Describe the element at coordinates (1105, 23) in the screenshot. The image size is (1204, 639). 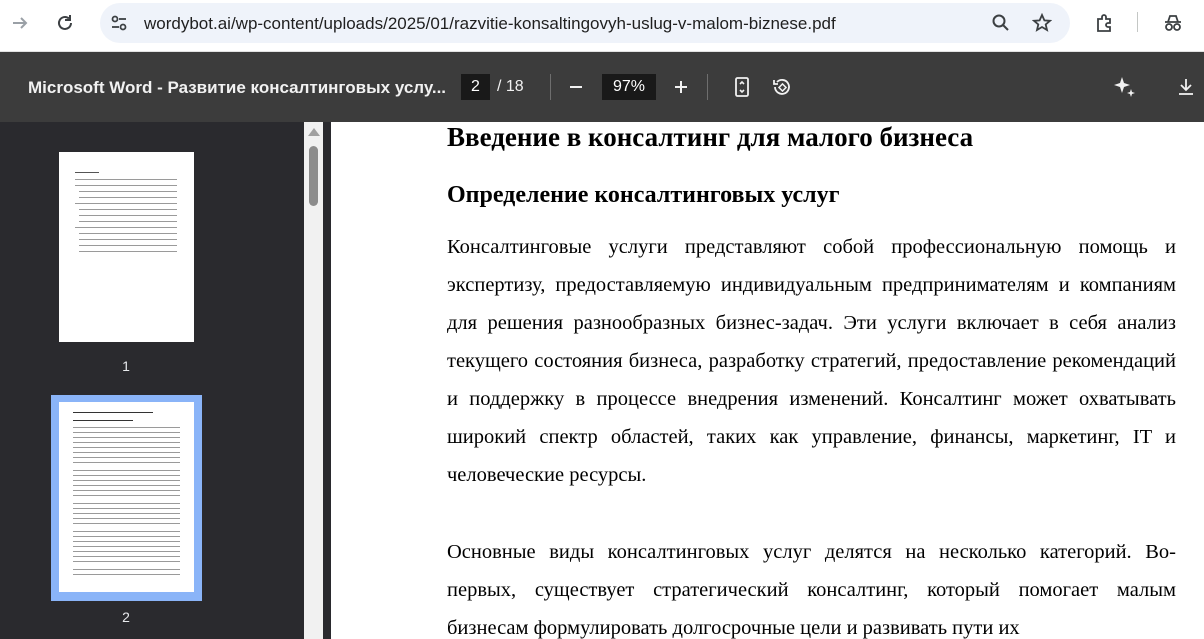
I see `extensions-puzzle-icon` at that location.